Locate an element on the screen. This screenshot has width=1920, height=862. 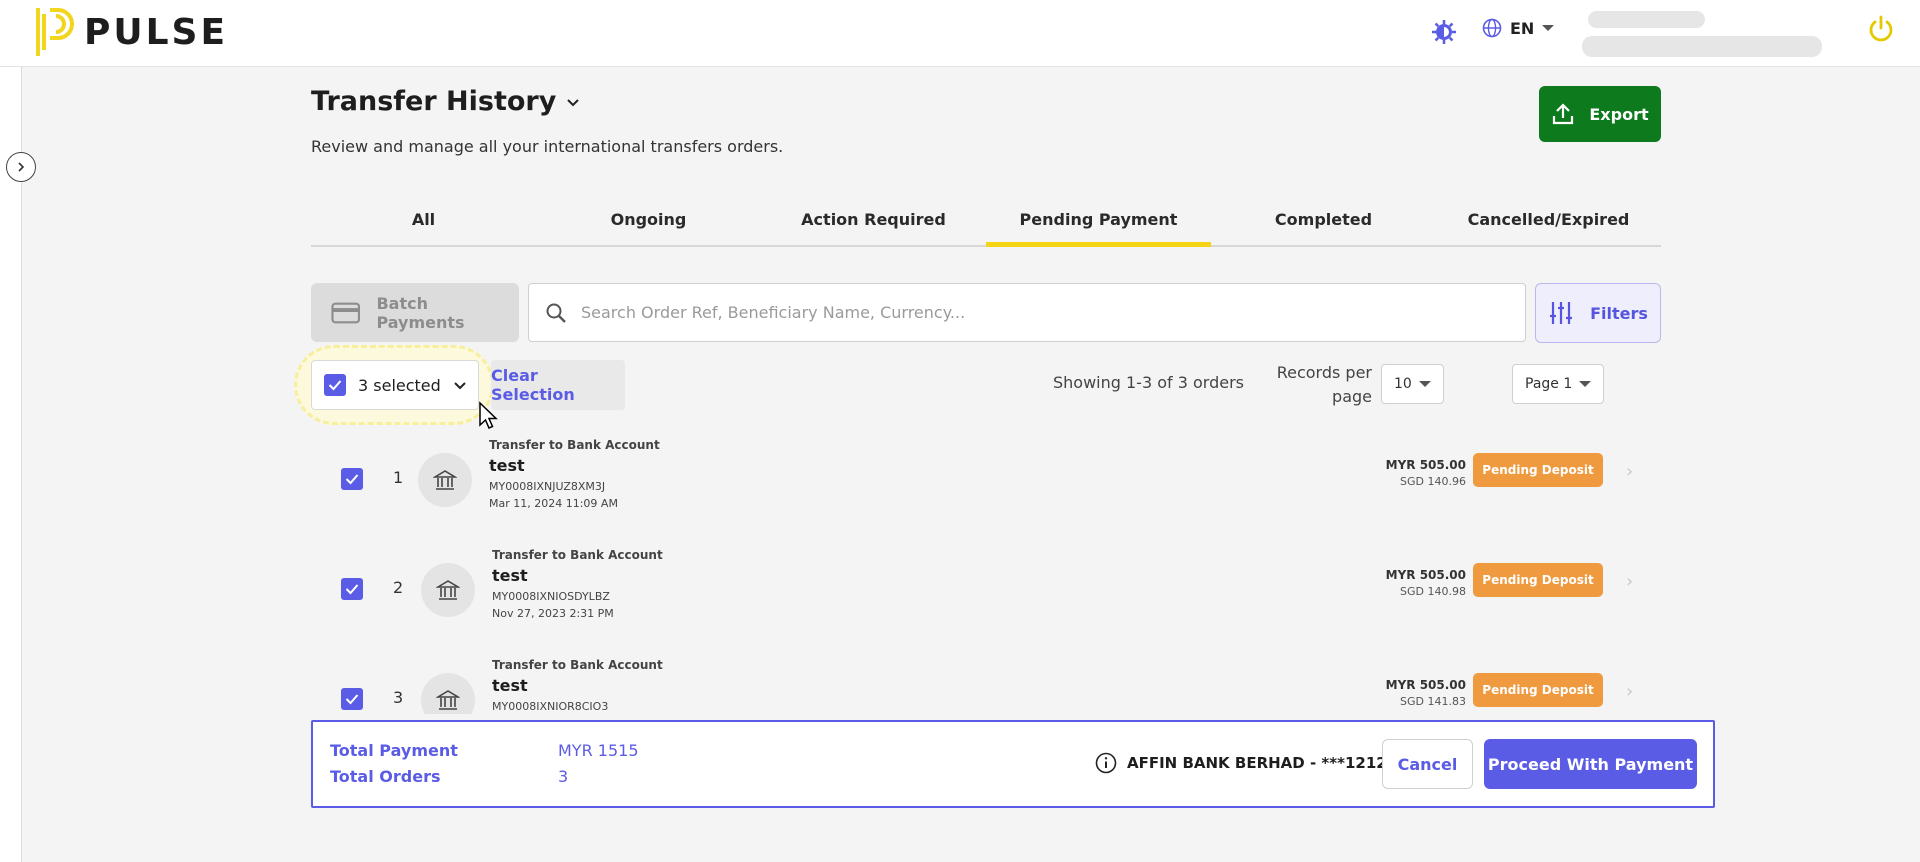
total-payment-value: MYR 1515 is located at coordinates (598, 750).